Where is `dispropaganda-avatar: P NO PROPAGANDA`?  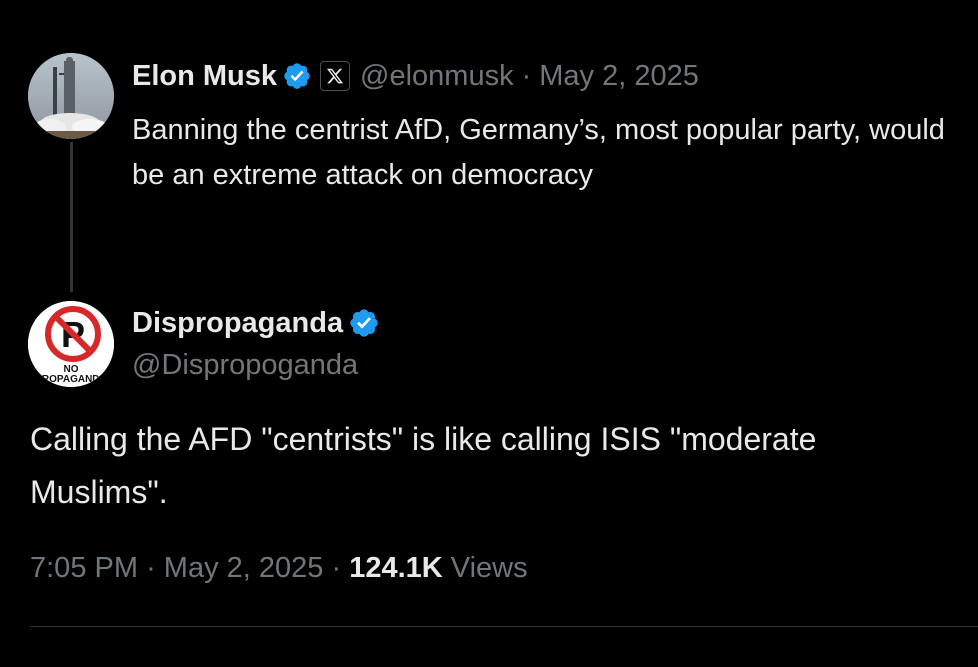 dispropaganda-avatar: P NO PROPAGANDA is located at coordinates (71, 344).